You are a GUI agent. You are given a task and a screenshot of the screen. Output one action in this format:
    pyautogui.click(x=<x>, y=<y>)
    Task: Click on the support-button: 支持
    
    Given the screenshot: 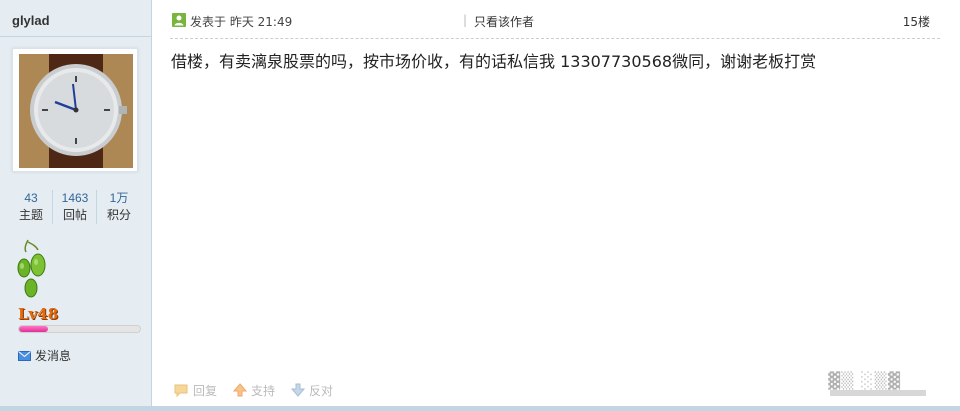 What is the action you would take?
    pyautogui.click(x=254, y=390)
    